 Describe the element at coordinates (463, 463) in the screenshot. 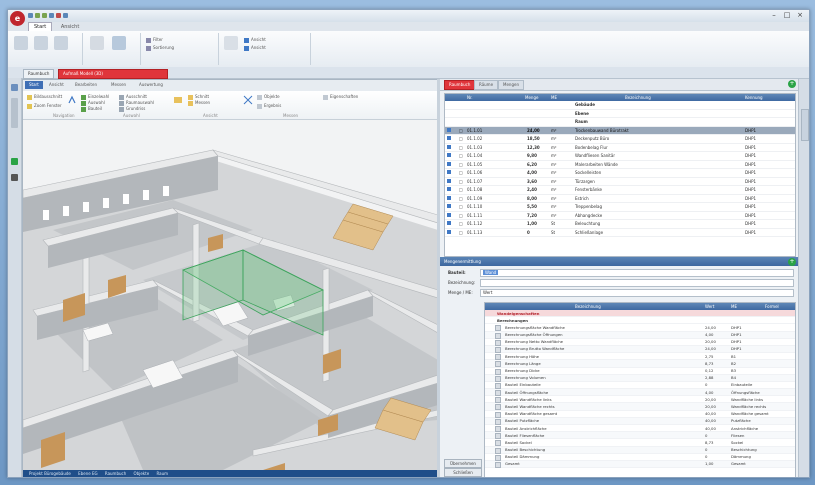

I see `apply-button: Übernehmen` at that location.